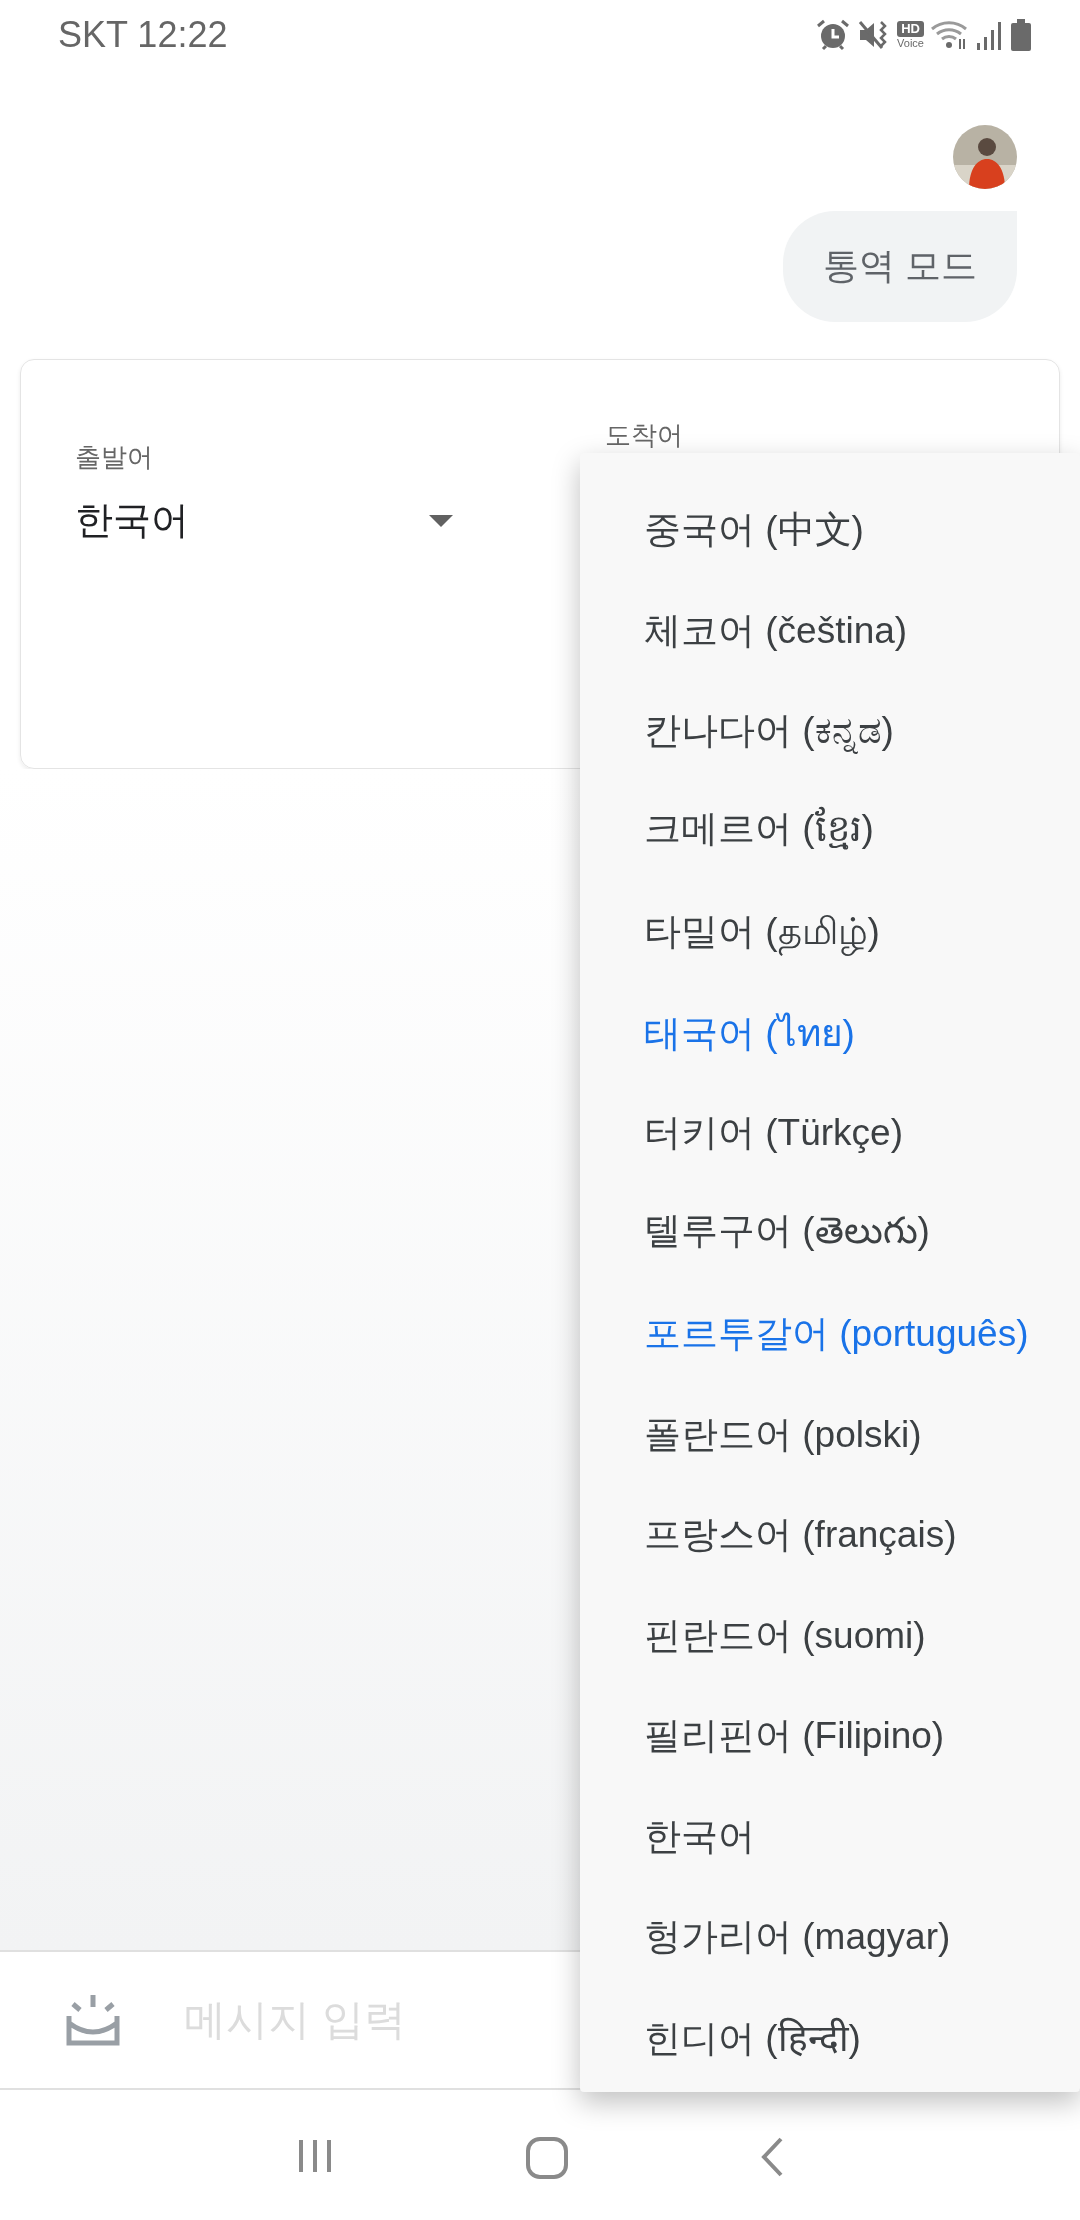  Describe the element at coordinates (547, 2158) in the screenshot. I see `home-icon` at that location.